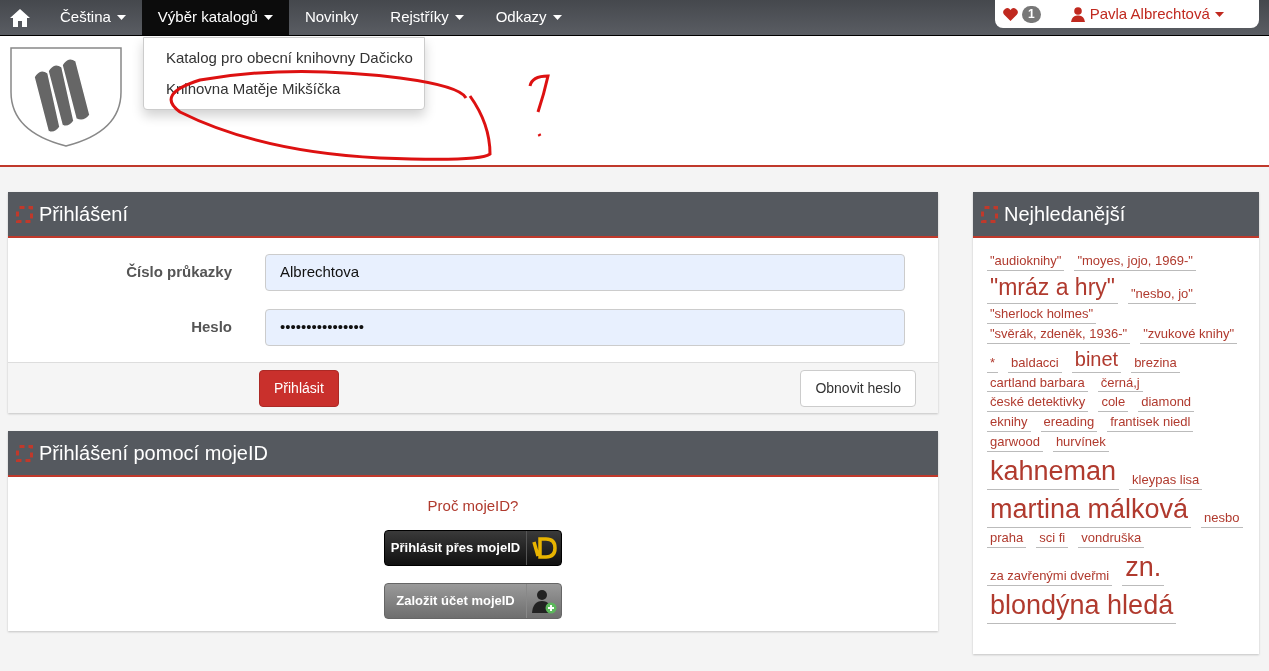 Image resolution: width=1269 pixels, height=671 pixels. What do you see at coordinates (1038, 403) in the screenshot?
I see `tag-link: české detektivky` at bounding box center [1038, 403].